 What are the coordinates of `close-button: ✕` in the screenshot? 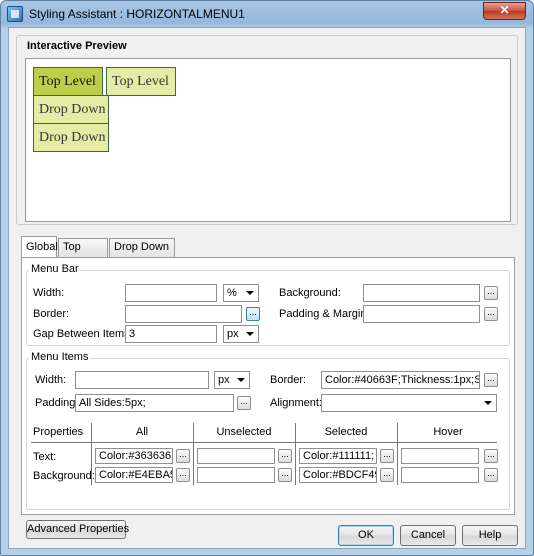 It's located at (504, 11).